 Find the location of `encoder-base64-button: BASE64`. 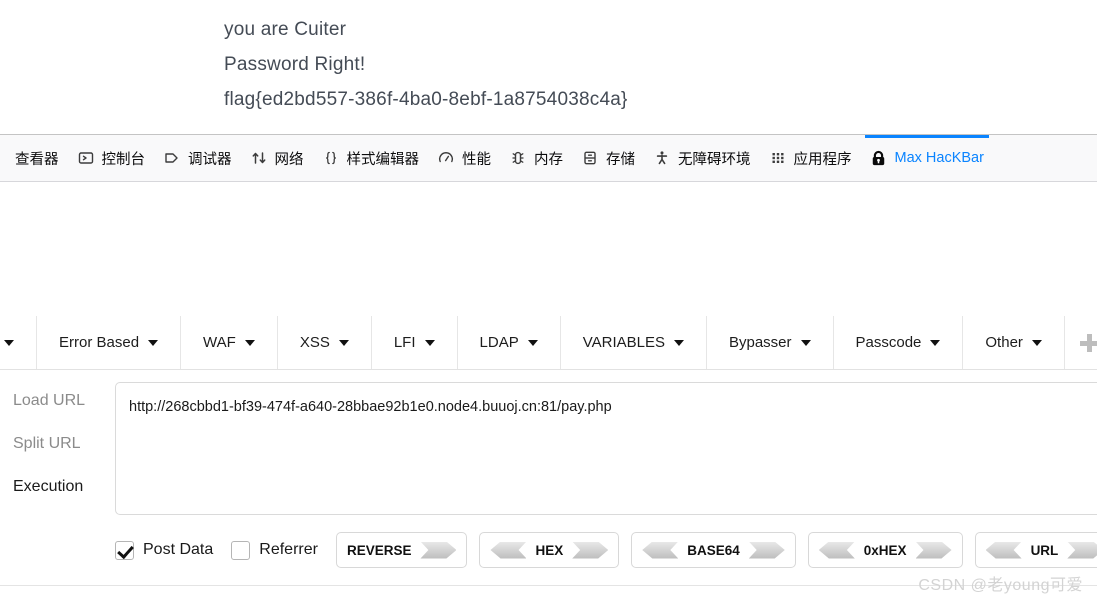

encoder-base64-button: BASE64 is located at coordinates (713, 550).